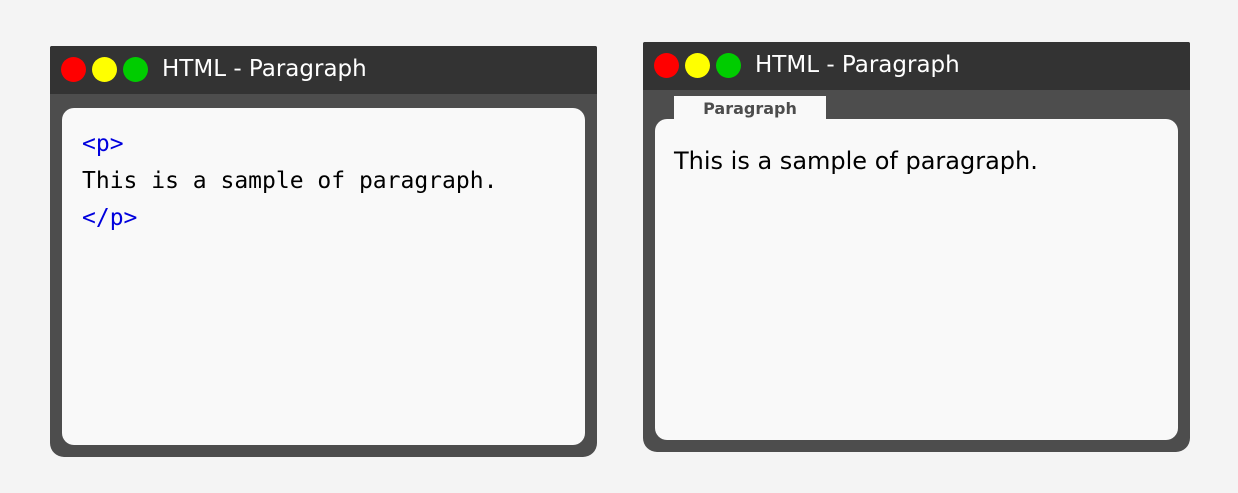 The width and height of the screenshot is (1238, 493). What do you see at coordinates (856, 161) in the screenshot?
I see `rendered-paragraph: This is a sample of paragraph.` at bounding box center [856, 161].